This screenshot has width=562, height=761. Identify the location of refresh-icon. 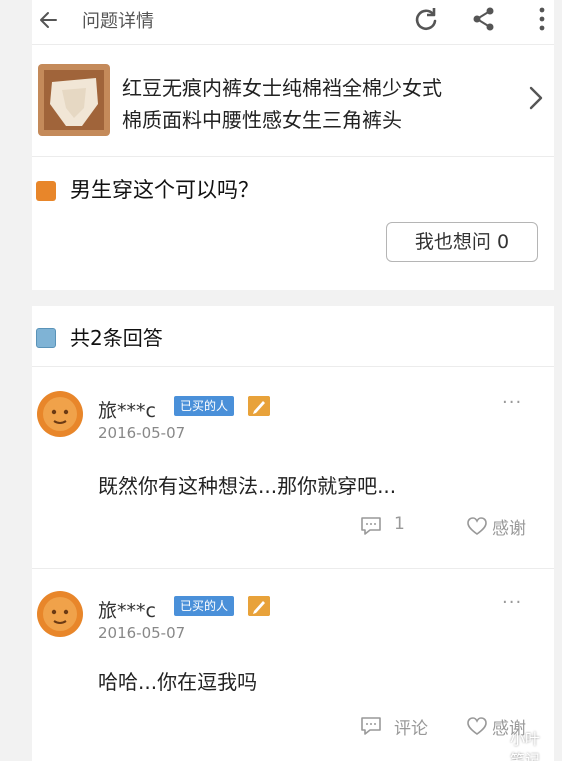
(426, 19).